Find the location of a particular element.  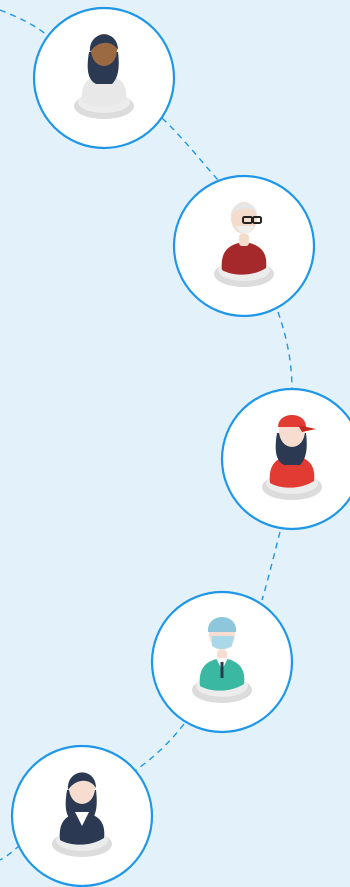

tie-icon is located at coordinates (222, 670).